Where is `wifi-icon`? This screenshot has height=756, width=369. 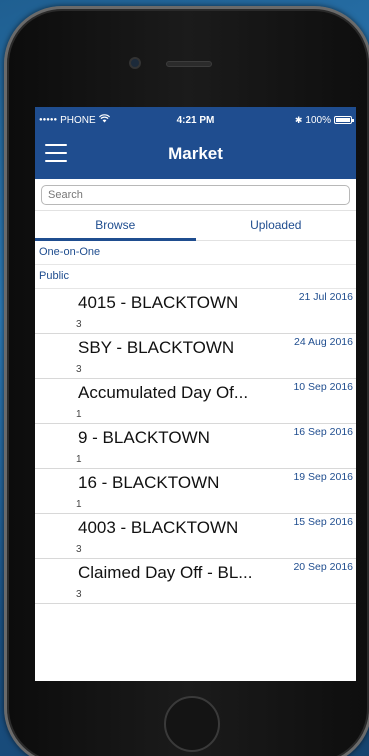 wifi-icon is located at coordinates (104, 120).